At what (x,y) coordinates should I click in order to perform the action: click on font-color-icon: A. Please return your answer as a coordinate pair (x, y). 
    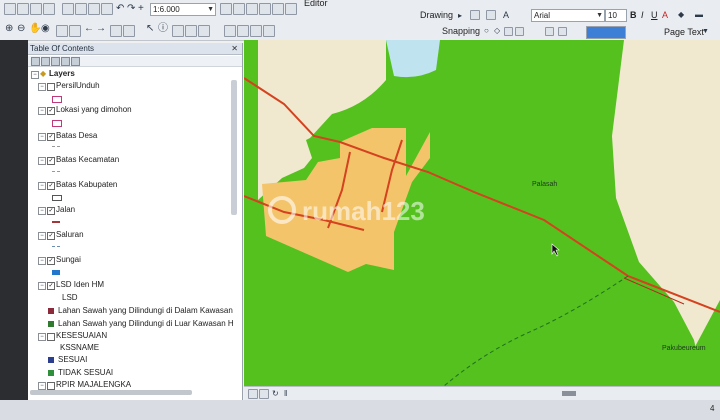
    Looking at the image, I should click on (506, 15).